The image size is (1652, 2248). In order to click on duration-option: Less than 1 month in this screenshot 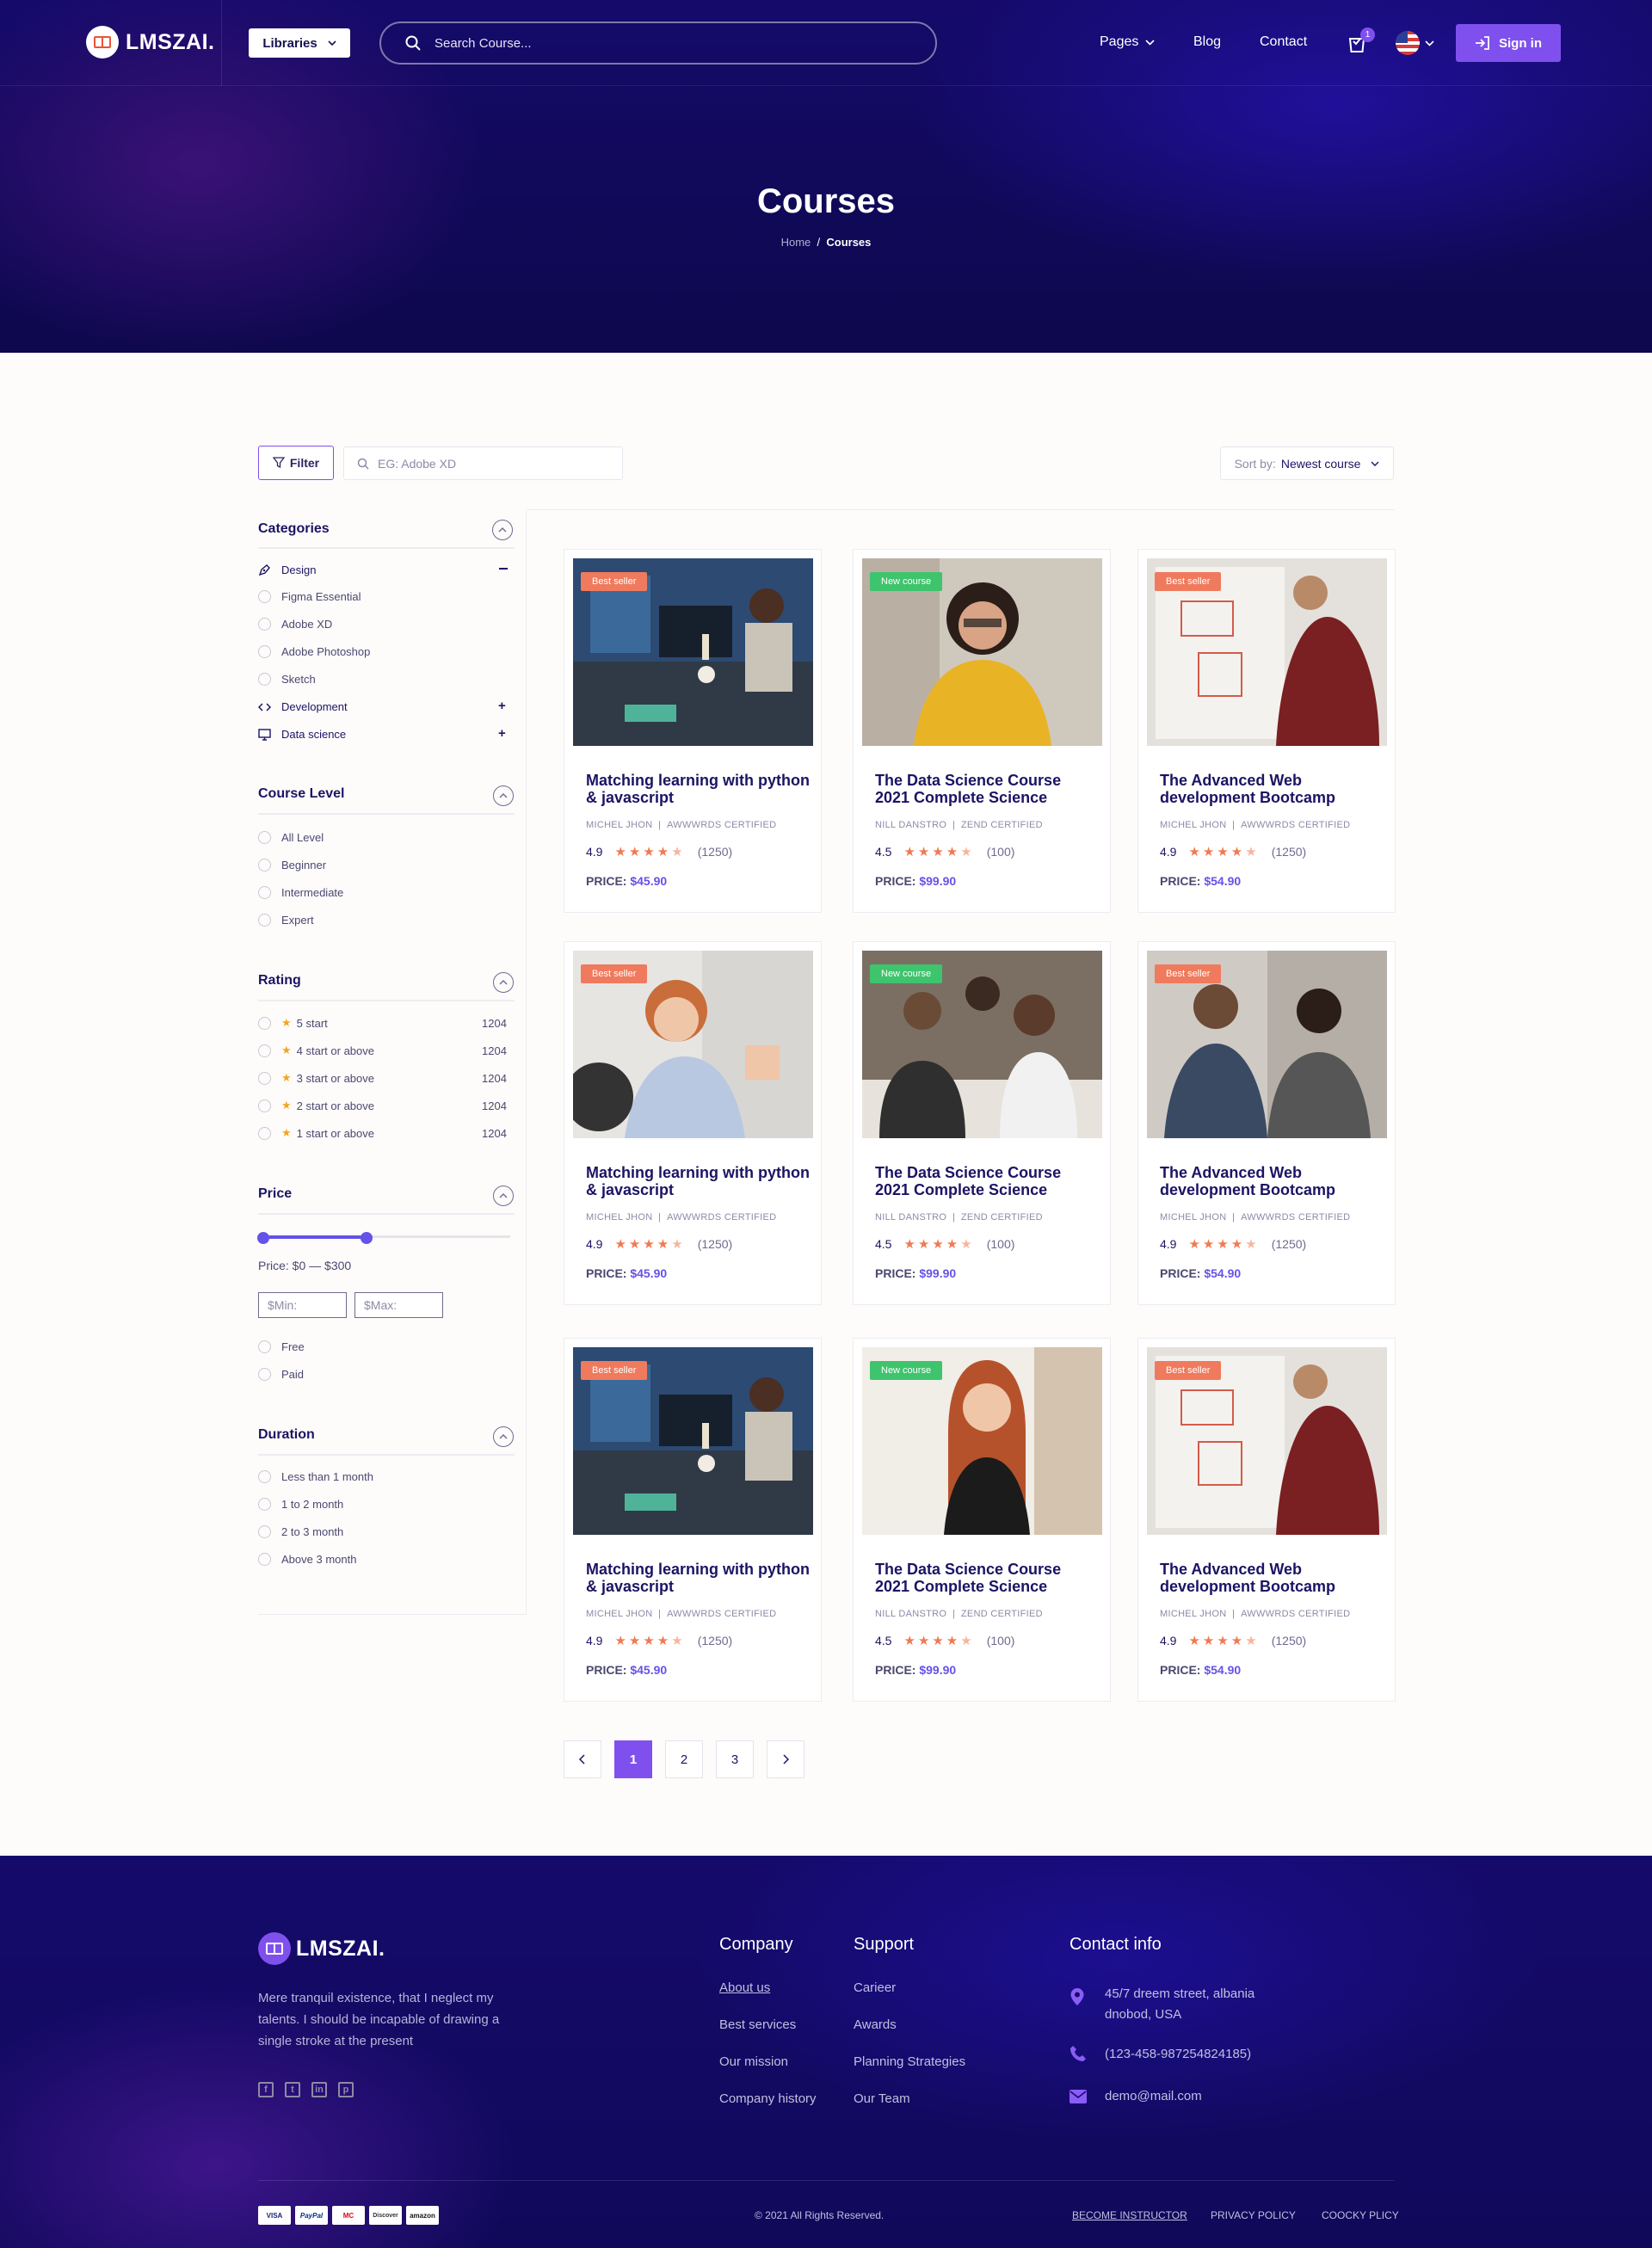, I will do `click(315, 1476)`.